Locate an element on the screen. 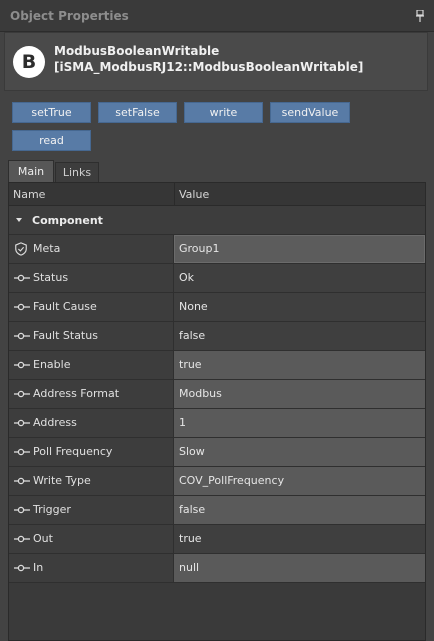  table-row: Enable true is located at coordinates (217, 365).